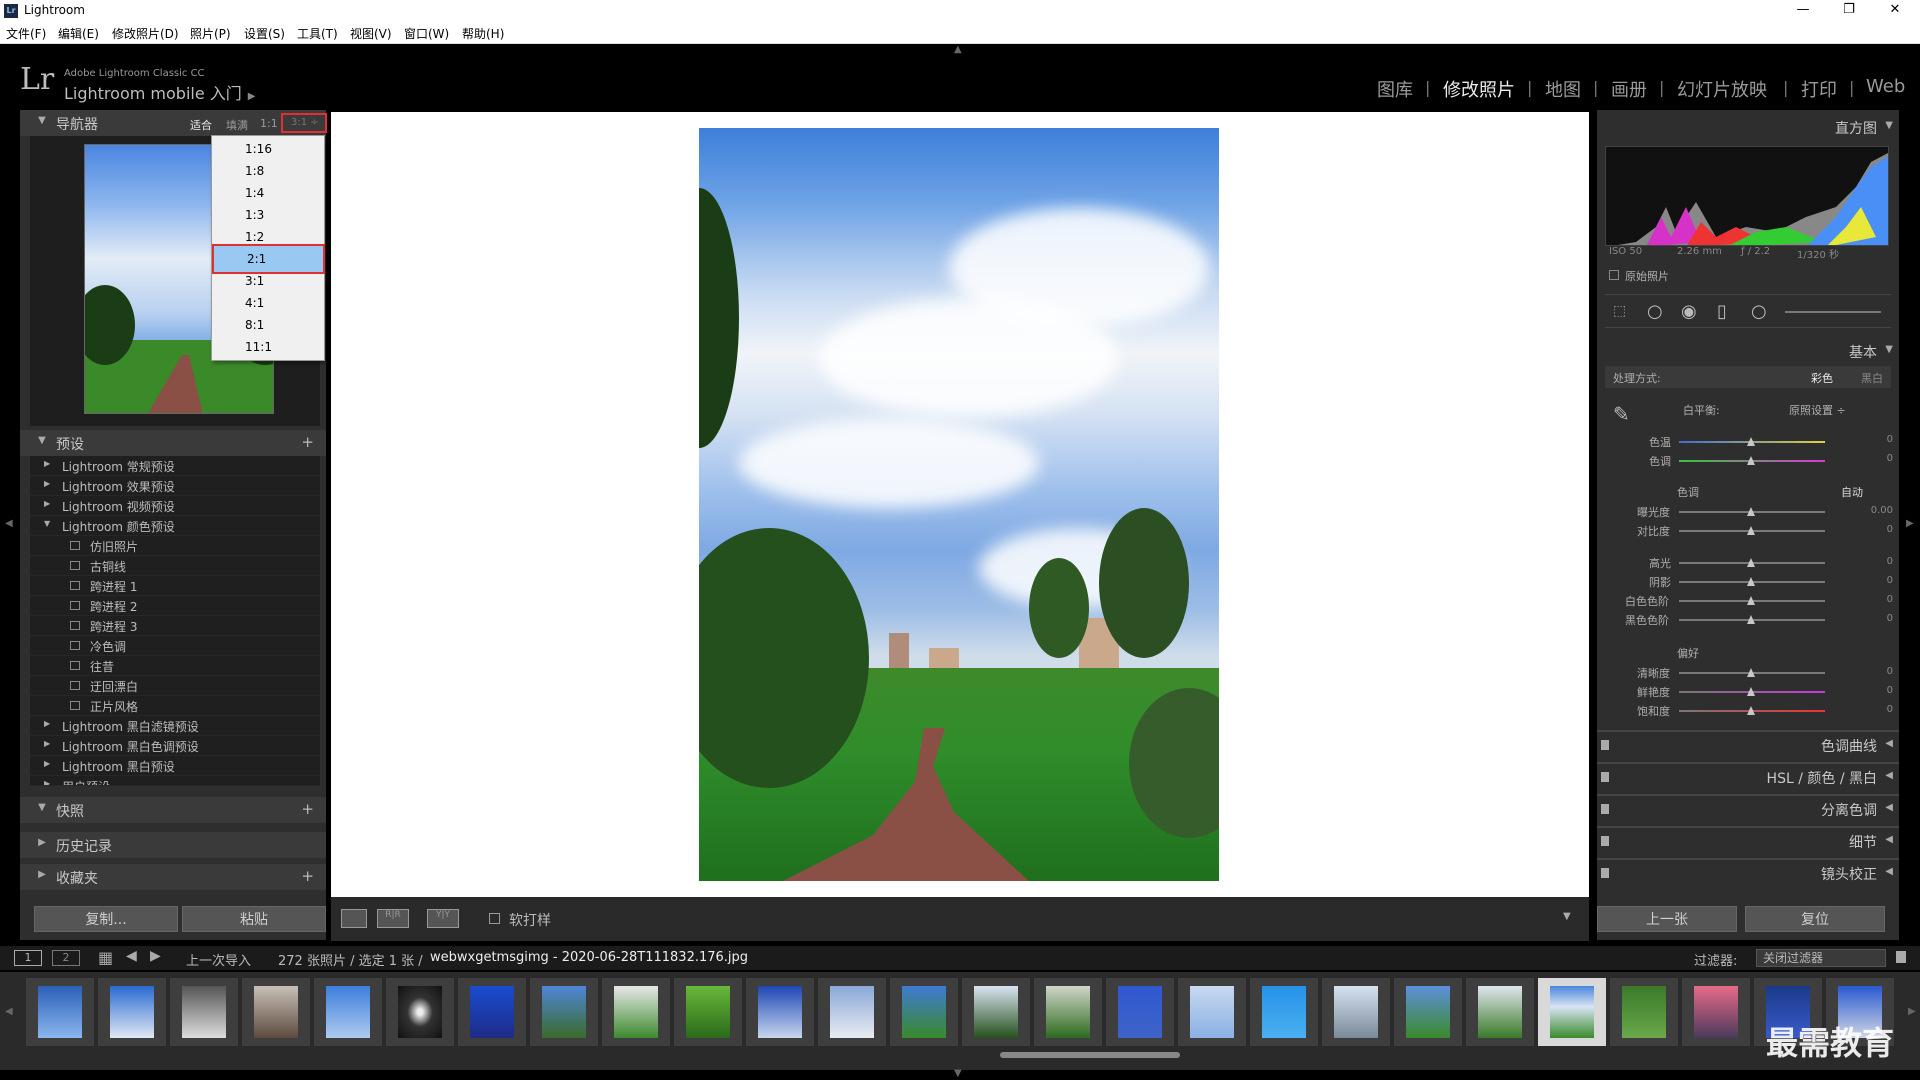  I want to click on filmstrip-right-icon: ▶, so click(1912, 1011).